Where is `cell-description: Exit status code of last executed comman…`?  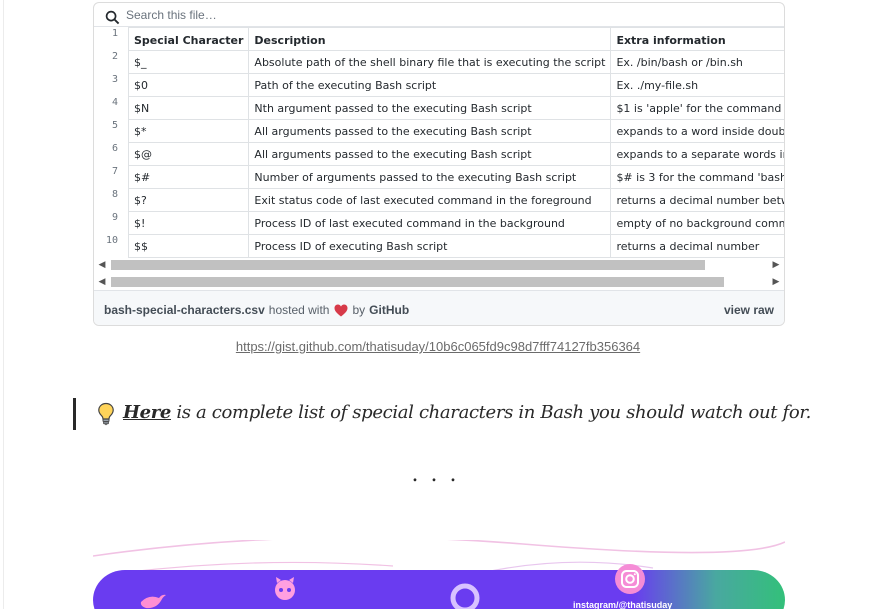 cell-description: Exit status code of last executed comman… is located at coordinates (430, 200).